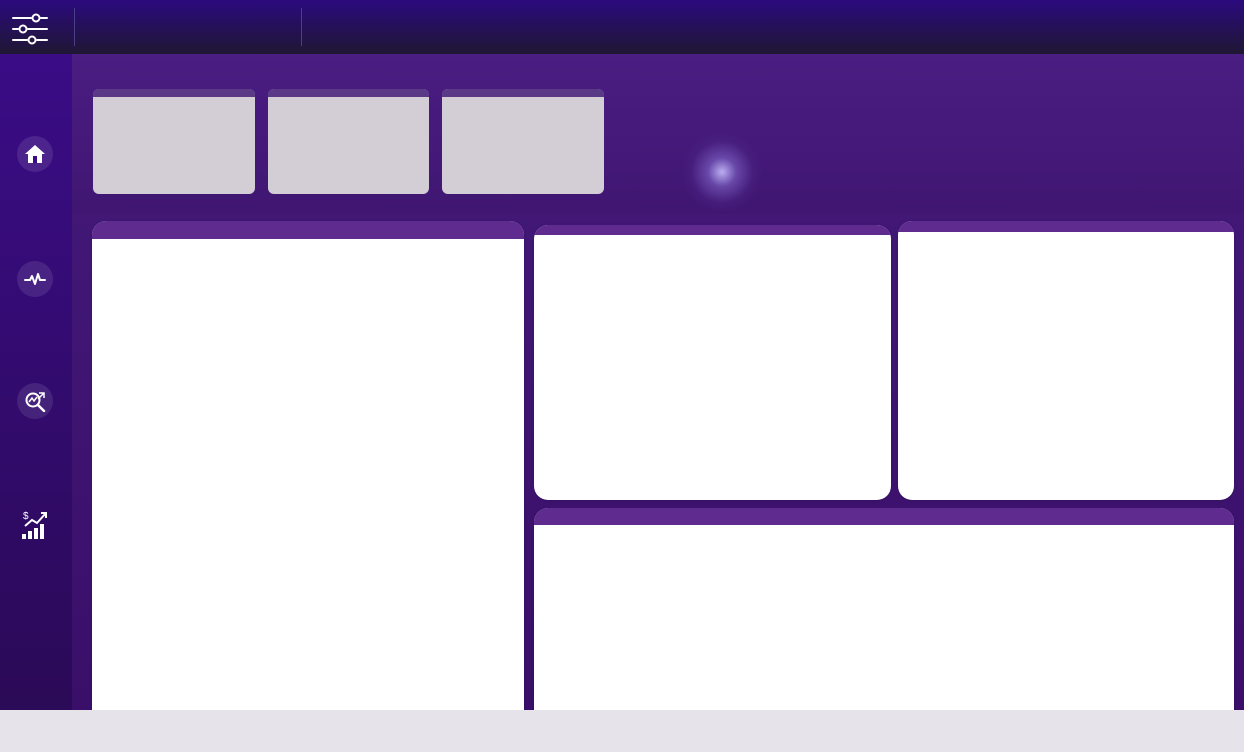 The width and height of the screenshot is (1244, 752). I want to click on sidebar-item-revenue: $, so click(35, 524).